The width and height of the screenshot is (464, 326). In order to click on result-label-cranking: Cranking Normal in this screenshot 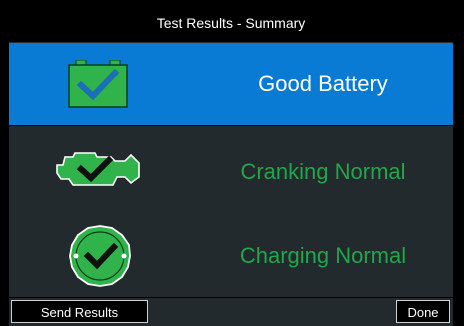, I will do `click(323, 171)`.